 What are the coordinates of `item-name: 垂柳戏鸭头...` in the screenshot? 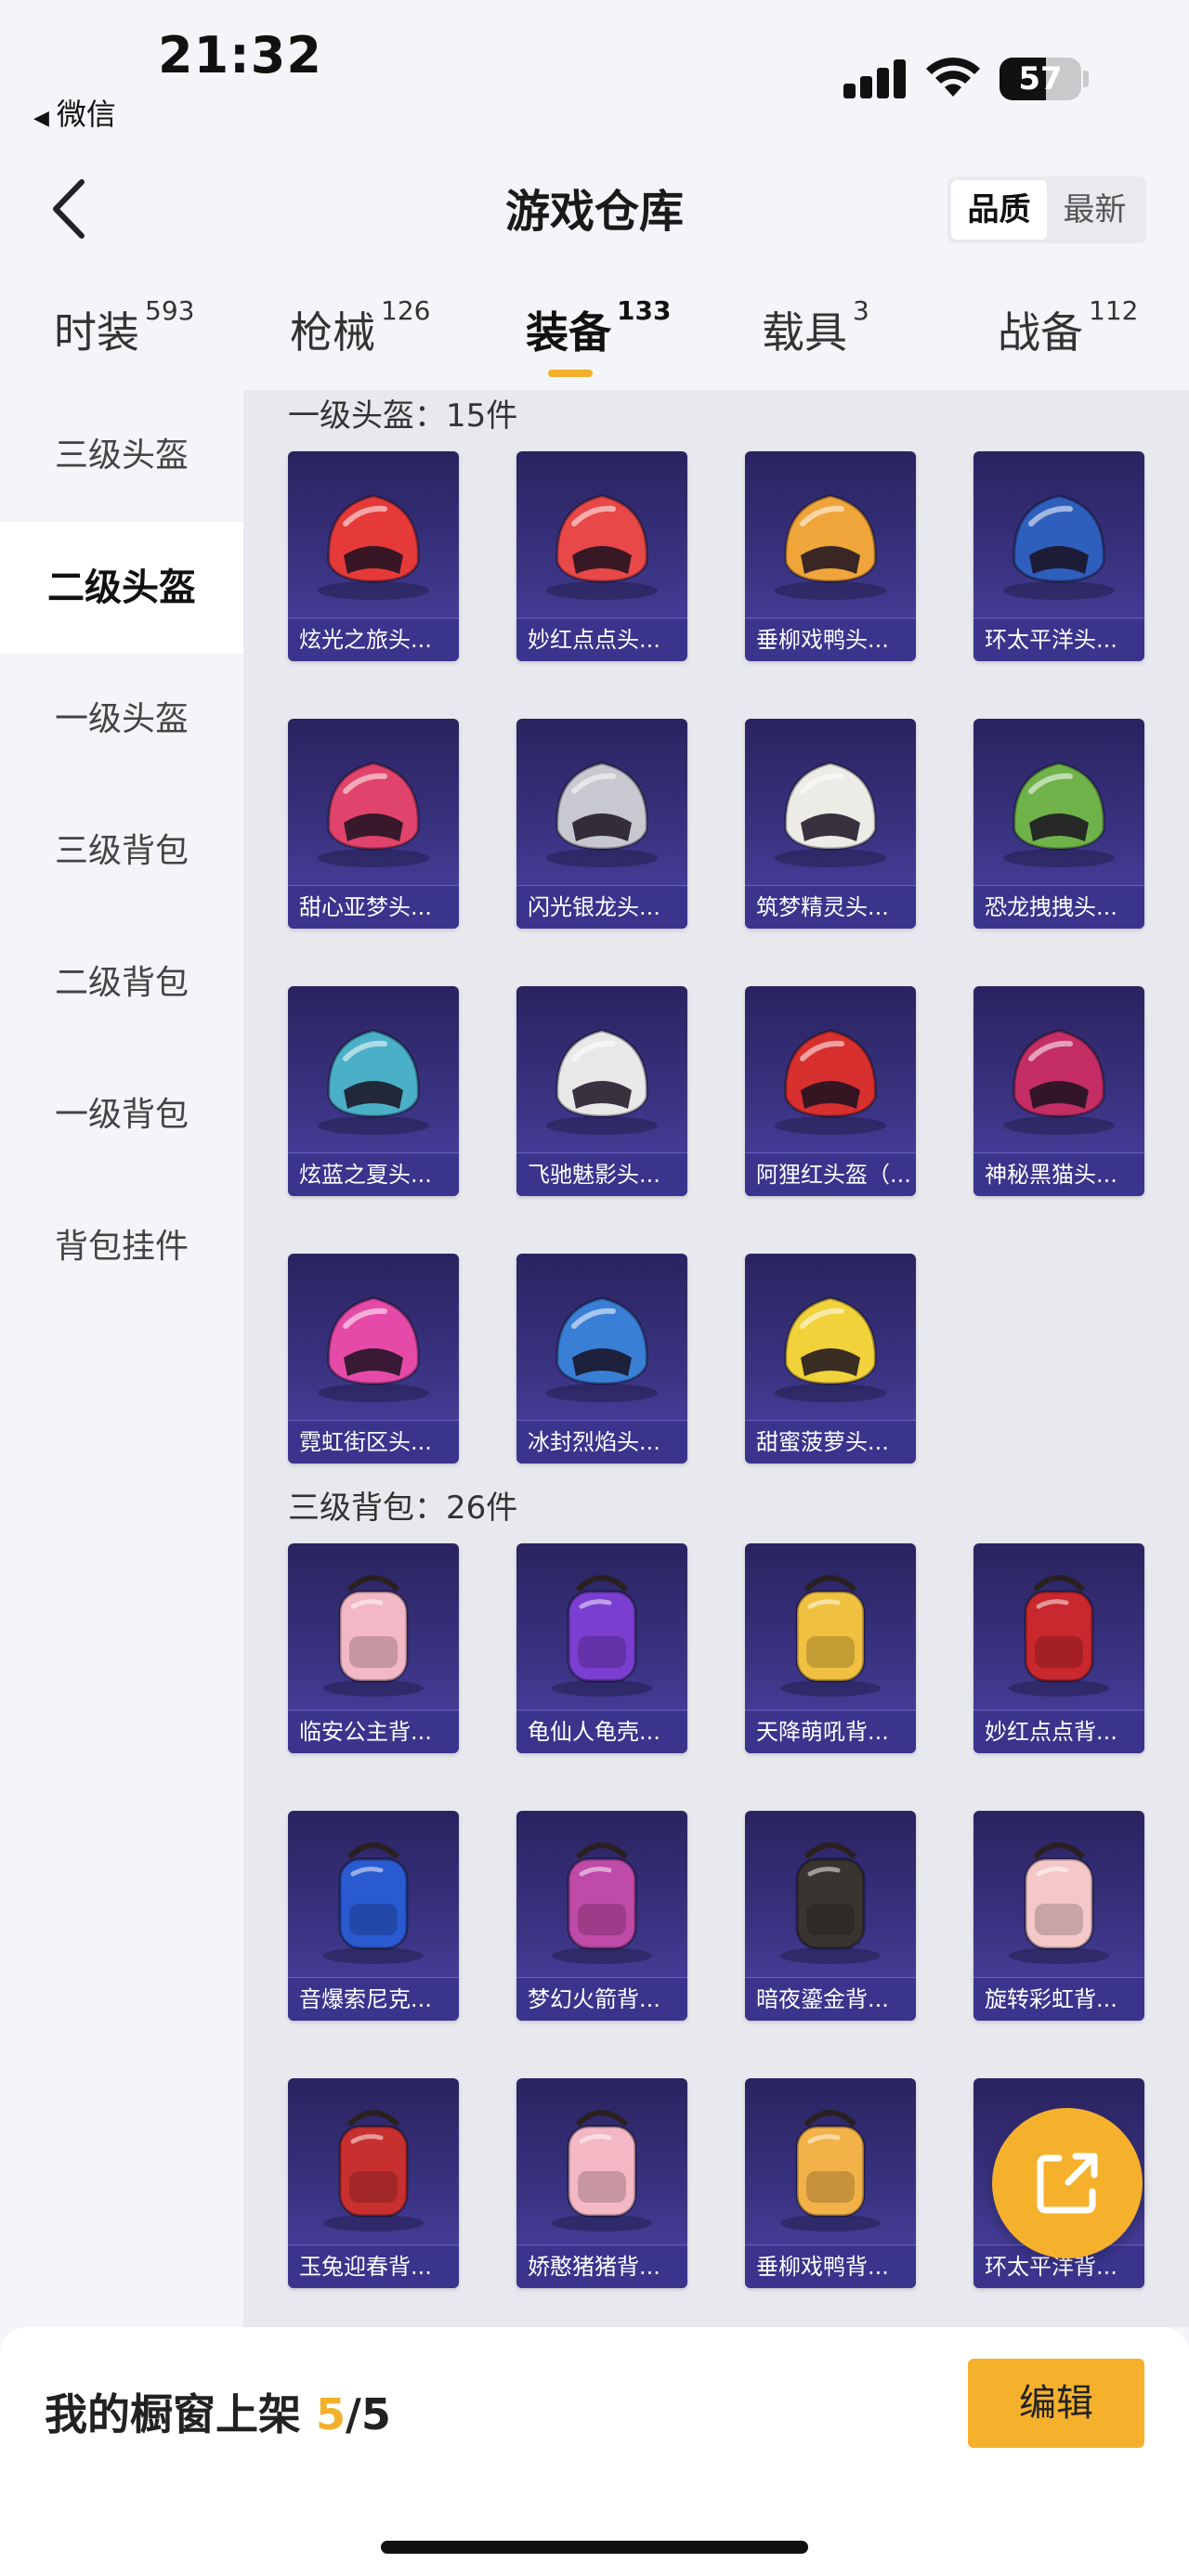 It's located at (831, 639).